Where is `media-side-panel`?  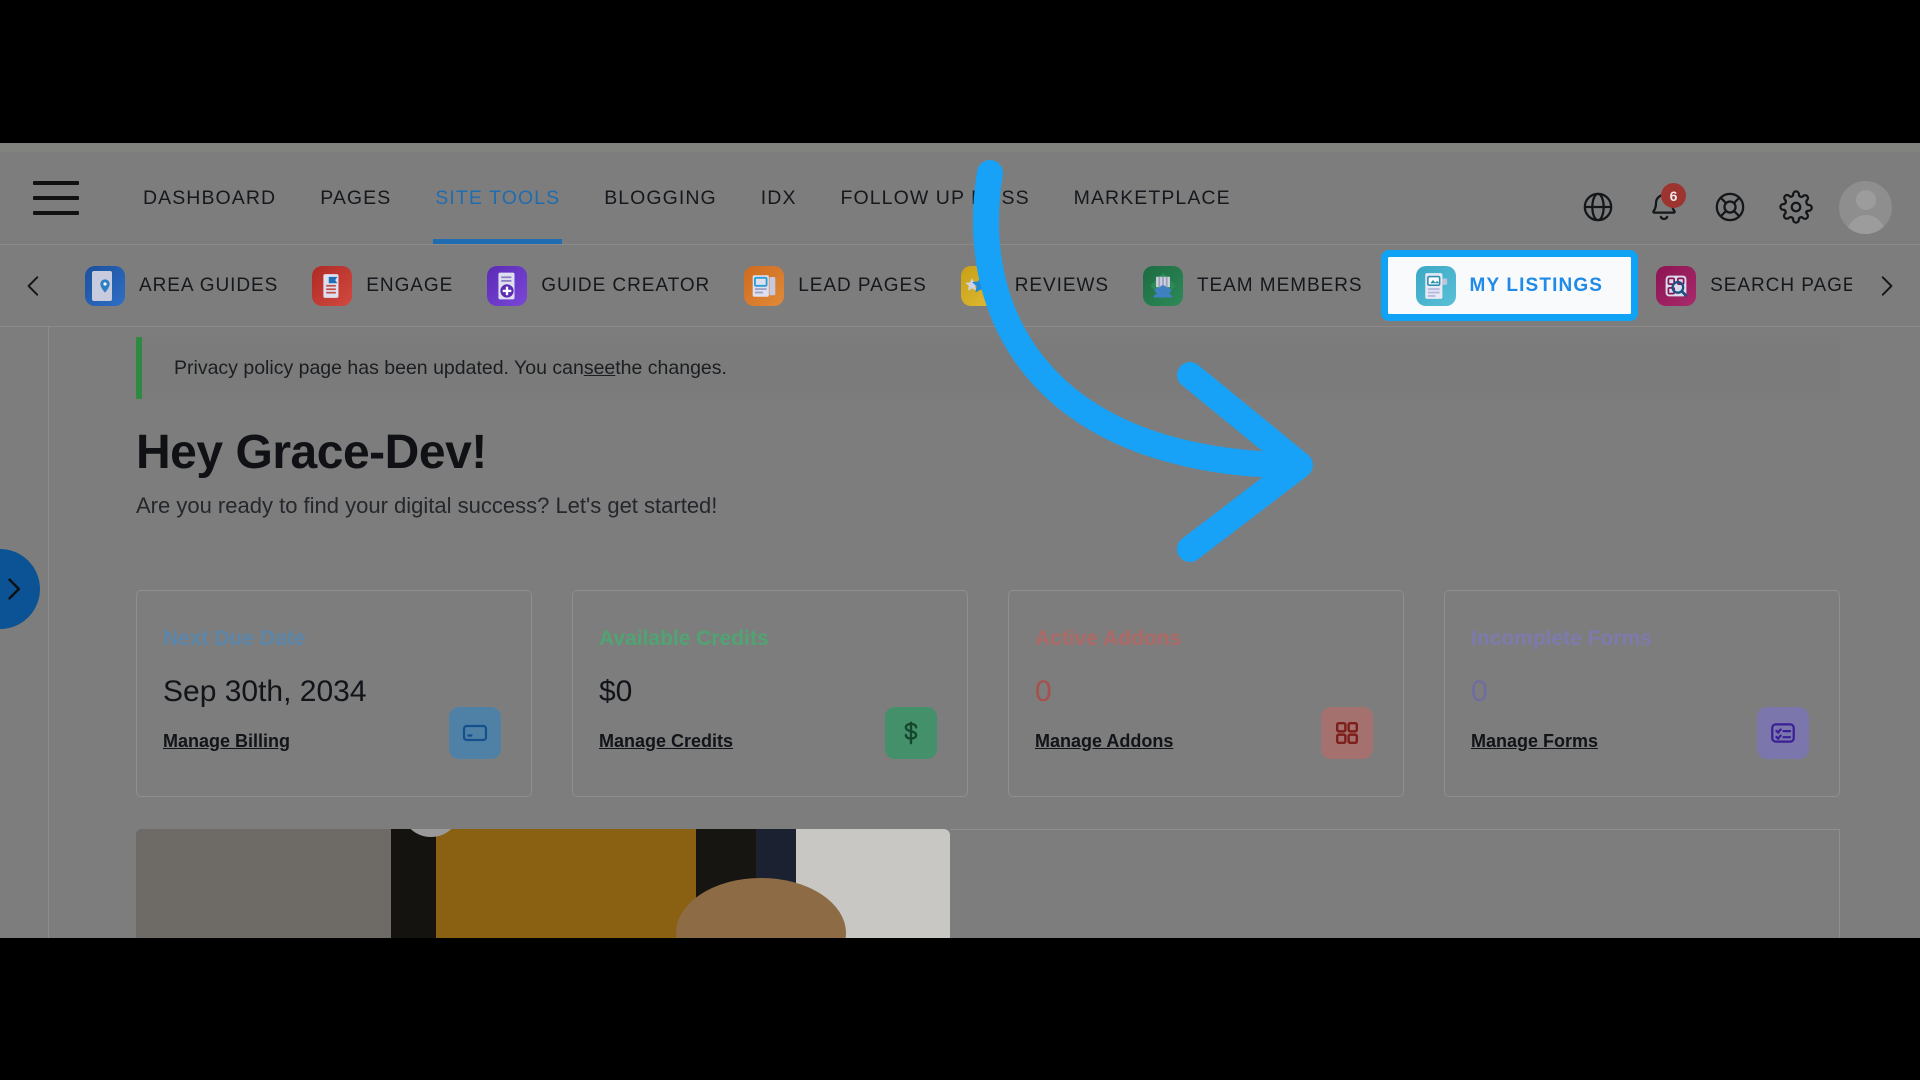 media-side-panel is located at coordinates (1395, 883).